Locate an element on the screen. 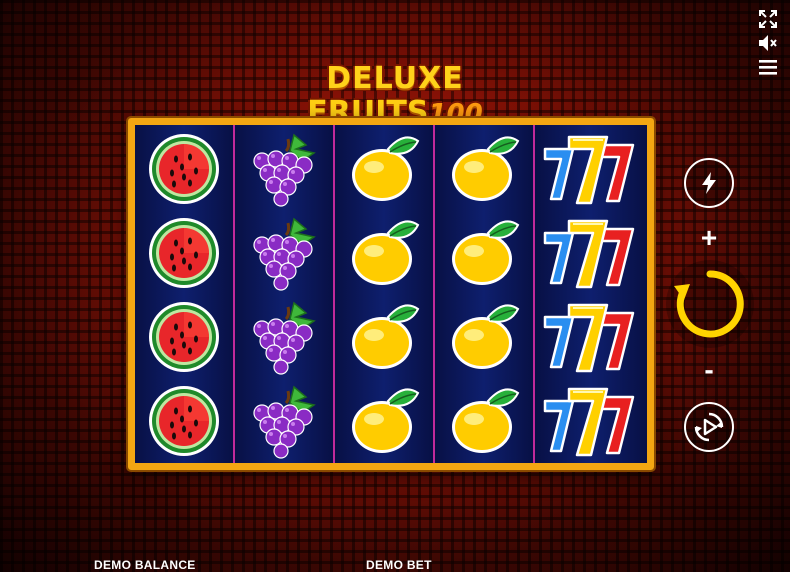  top-right-toolbar is located at coordinates (768, 46).